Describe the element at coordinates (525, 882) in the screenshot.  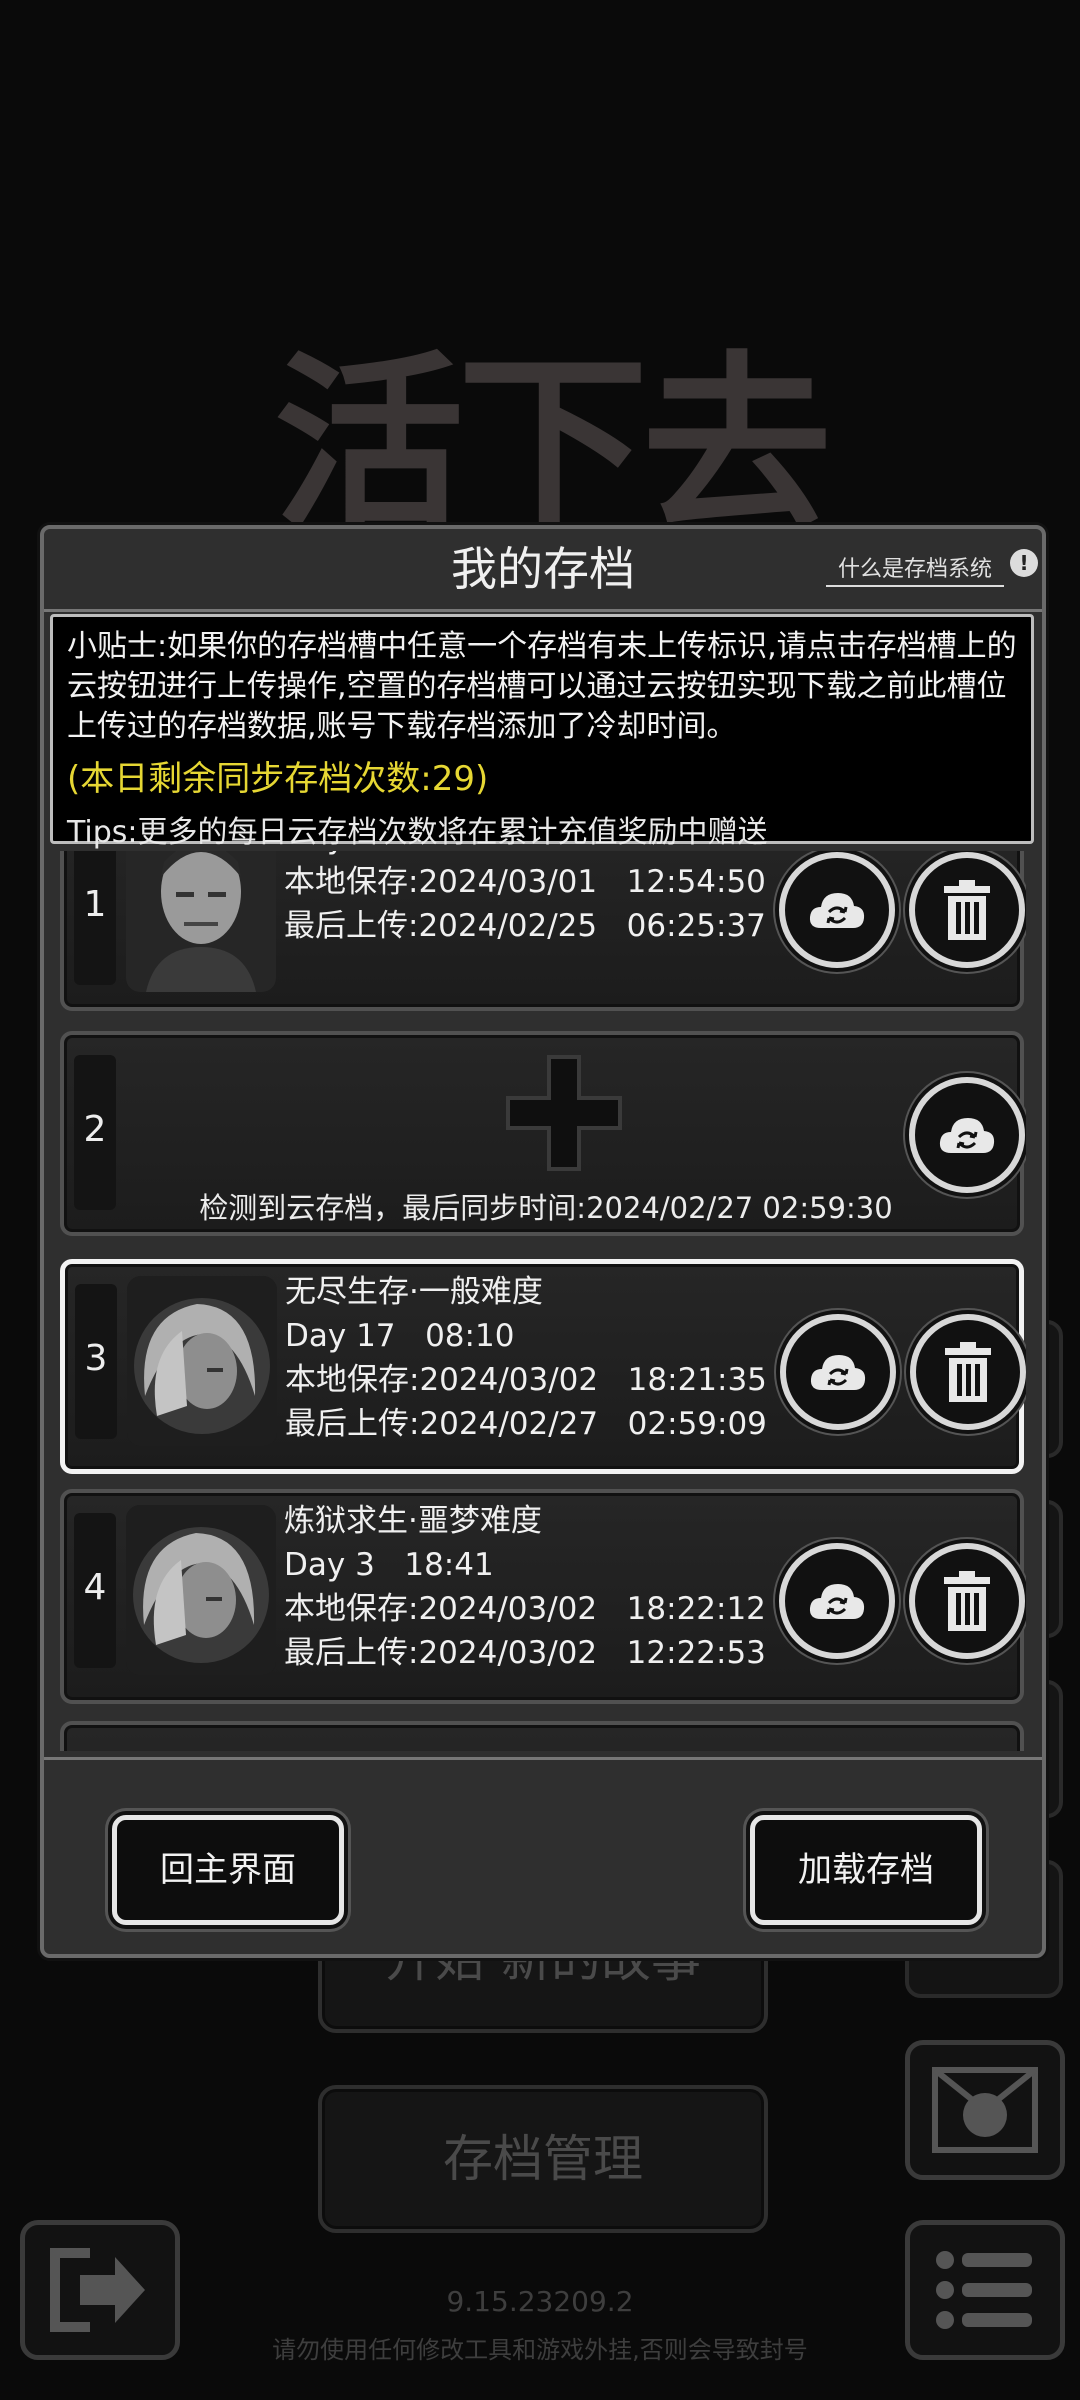
I see `slot-local-save: 本地保存:2024/03/01 12:54:50` at that location.